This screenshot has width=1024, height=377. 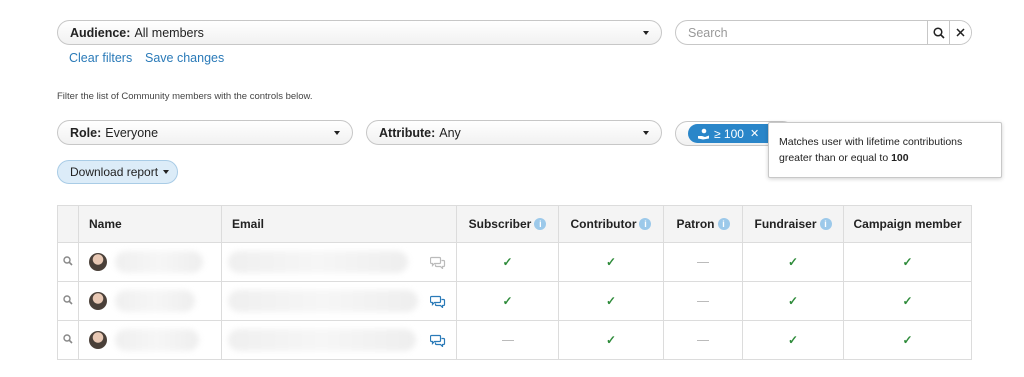 I want to click on attribute-value: Any, so click(x=450, y=132).